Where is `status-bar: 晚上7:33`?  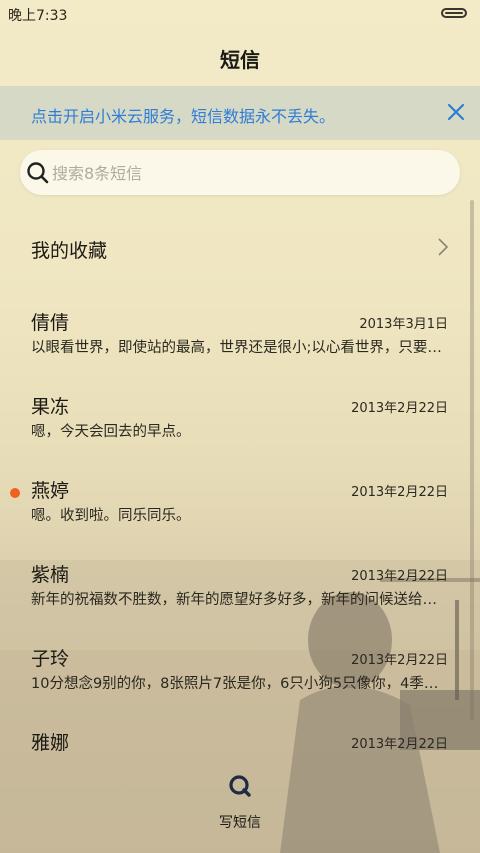 status-bar: 晚上7:33 is located at coordinates (240, 14).